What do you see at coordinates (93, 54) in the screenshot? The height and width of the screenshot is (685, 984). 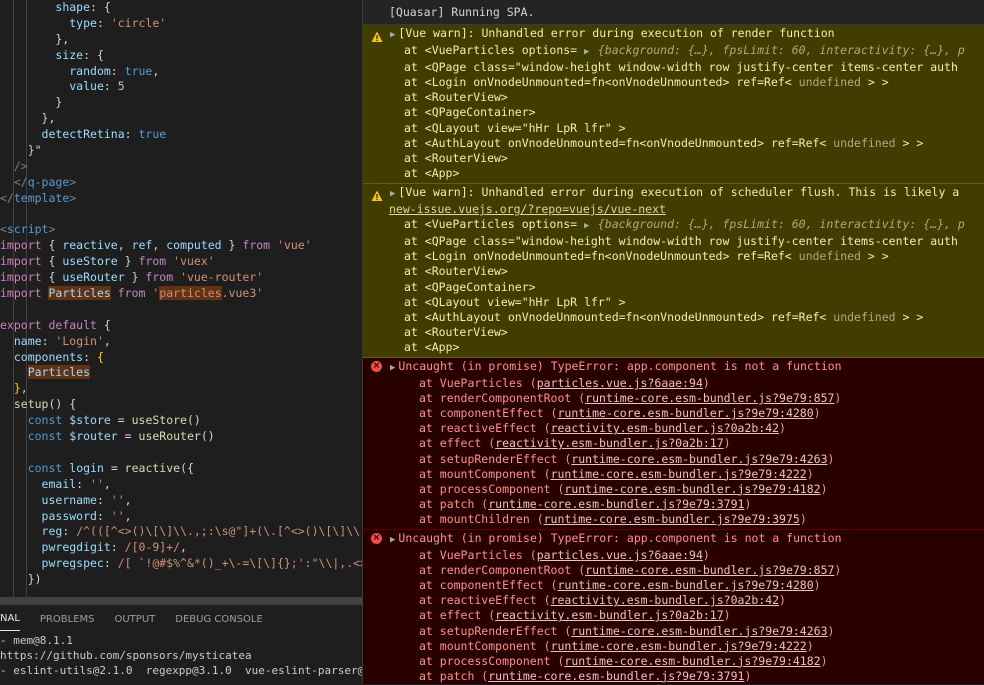 I see `code-token: : {` at bounding box center [93, 54].